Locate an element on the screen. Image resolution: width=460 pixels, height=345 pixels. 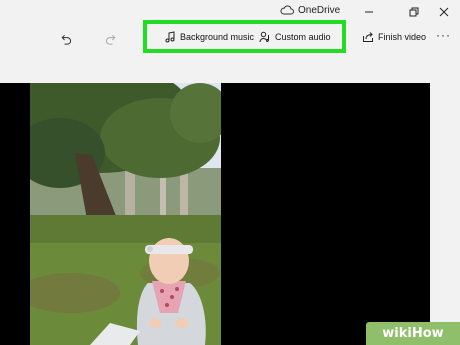
custom-audio-icon is located at coordinates (264, 37).